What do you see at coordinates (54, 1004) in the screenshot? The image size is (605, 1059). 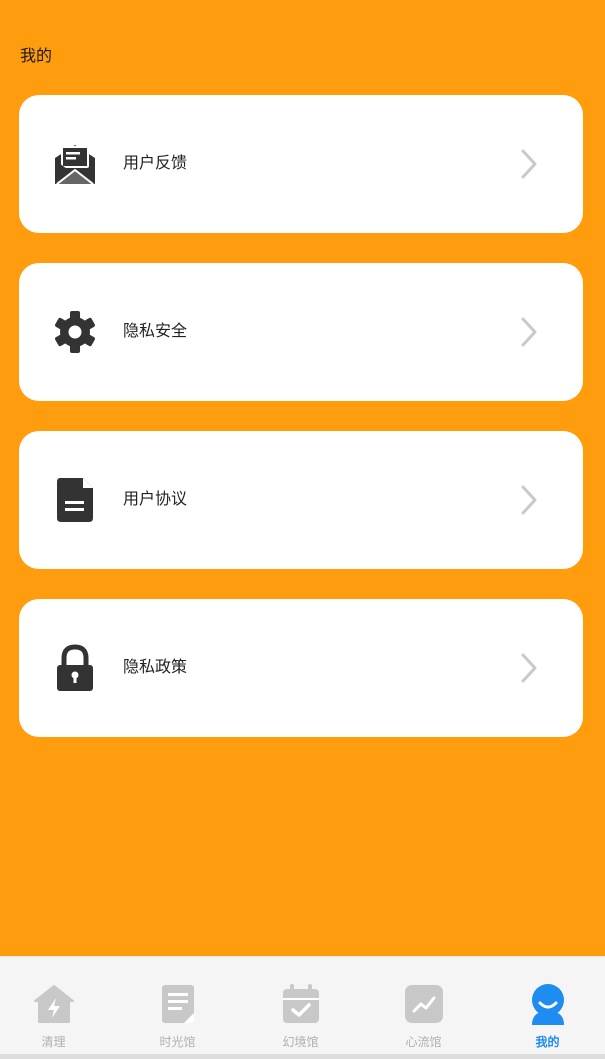 I see `house-bolt-icon` at bounding box center [54, 1004].